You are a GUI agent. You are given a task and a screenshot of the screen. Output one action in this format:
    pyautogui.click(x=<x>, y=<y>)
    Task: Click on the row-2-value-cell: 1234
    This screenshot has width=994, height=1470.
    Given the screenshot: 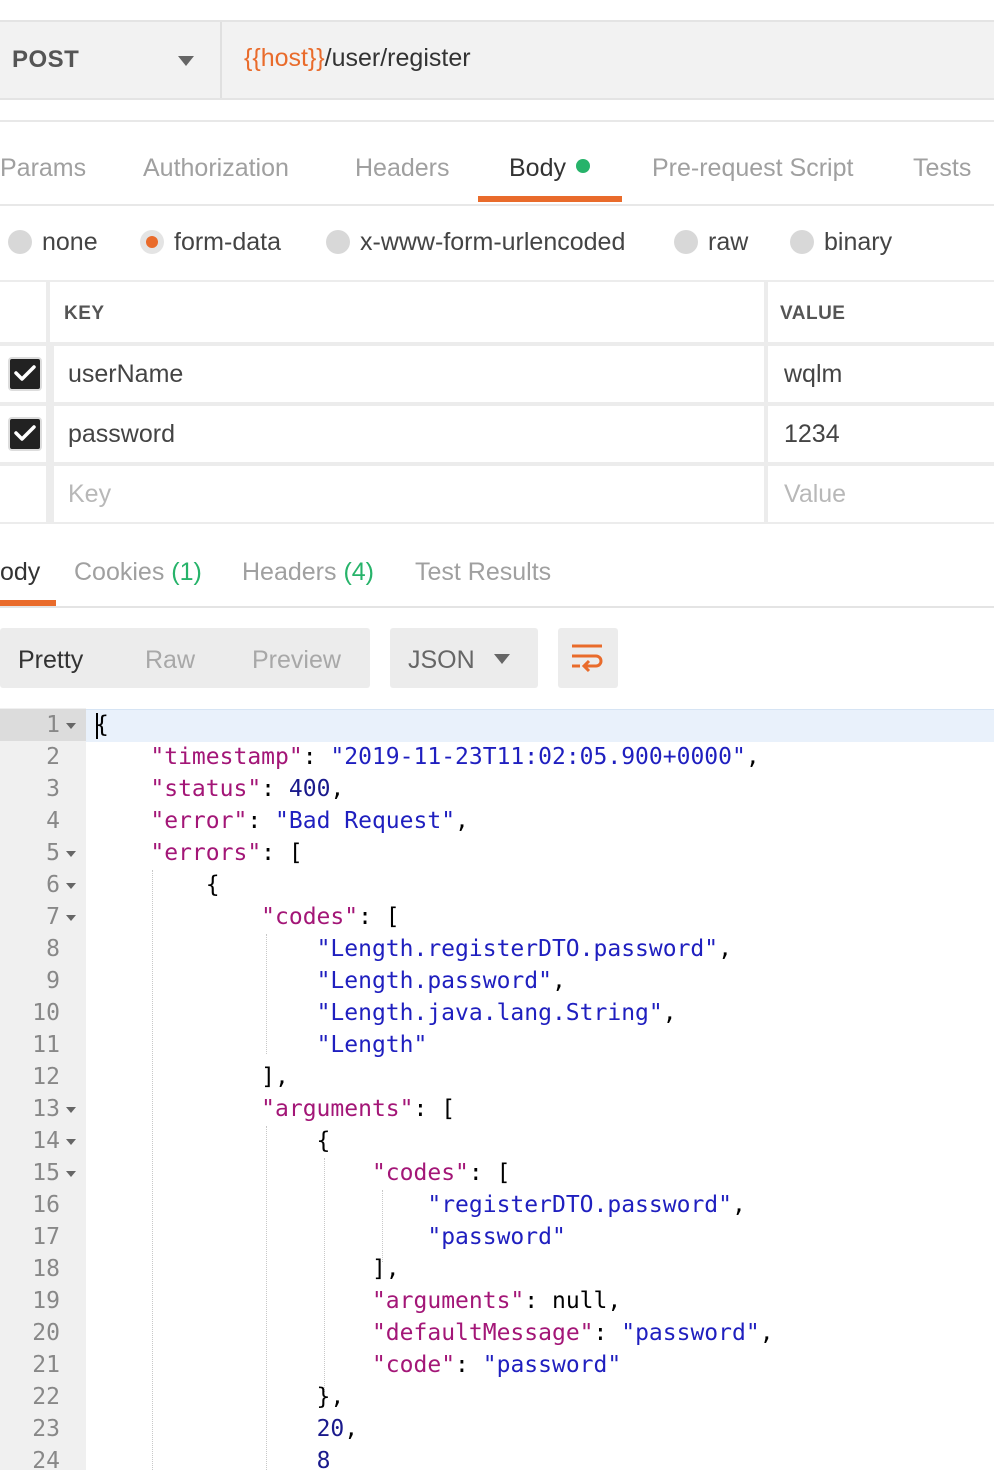 What is the action you would take?
    pyautogui.click(x=881, y=434)
    